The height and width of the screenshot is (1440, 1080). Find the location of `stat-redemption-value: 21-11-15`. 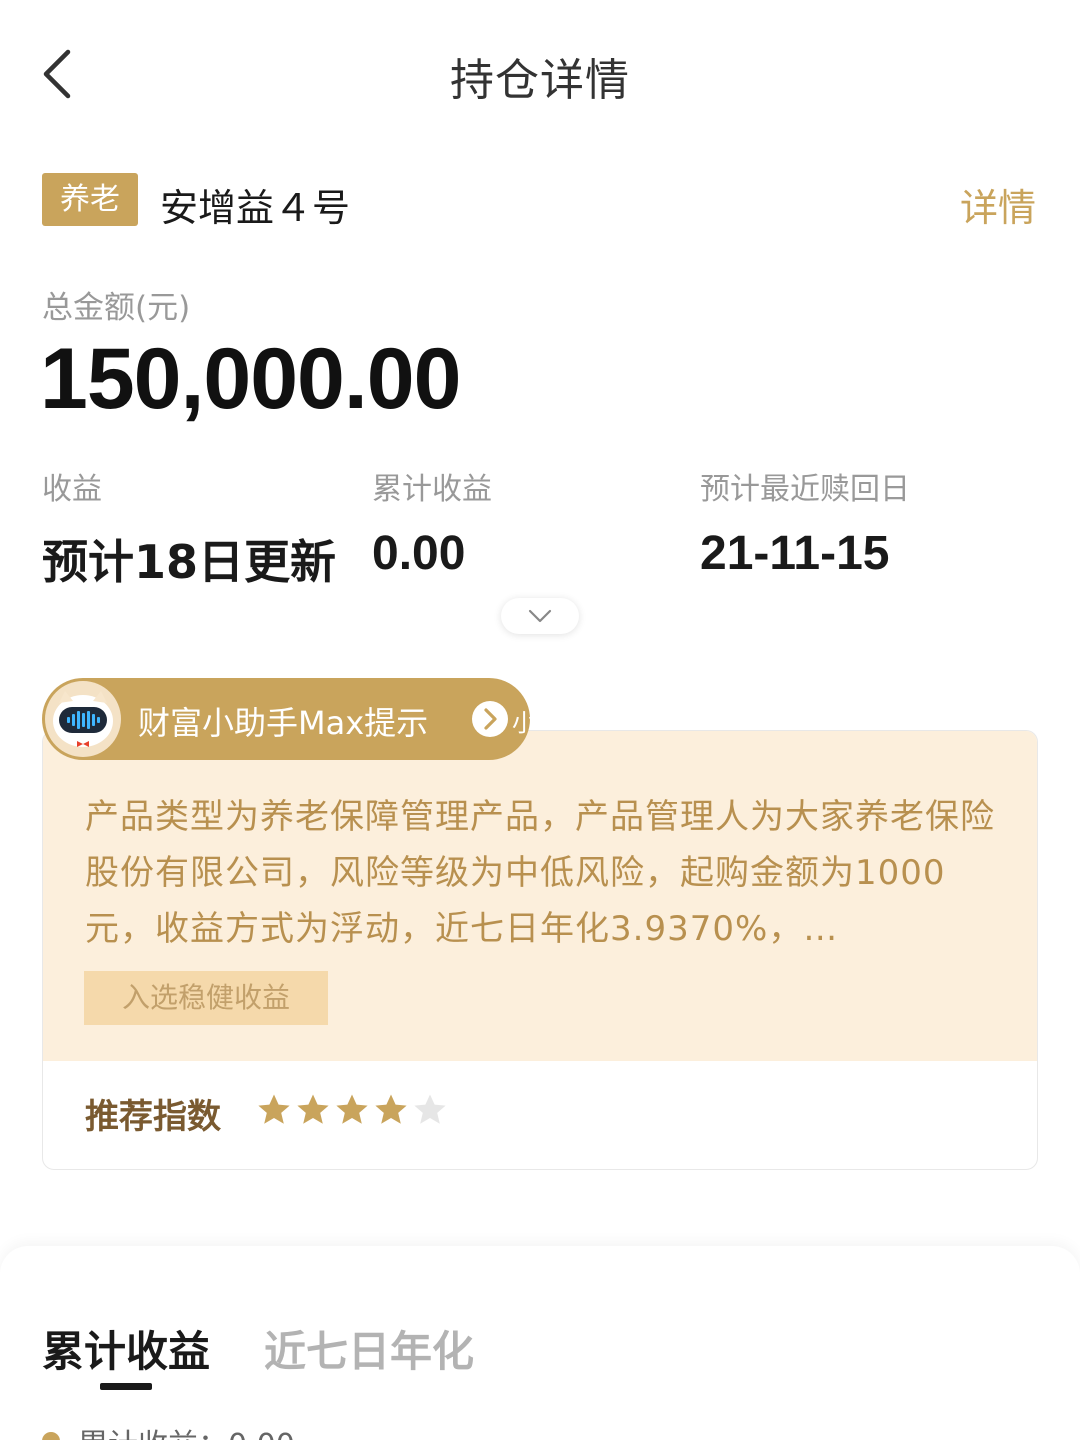

stat-redemption-value: 21-11-15 is located at coordinates (795, 553).